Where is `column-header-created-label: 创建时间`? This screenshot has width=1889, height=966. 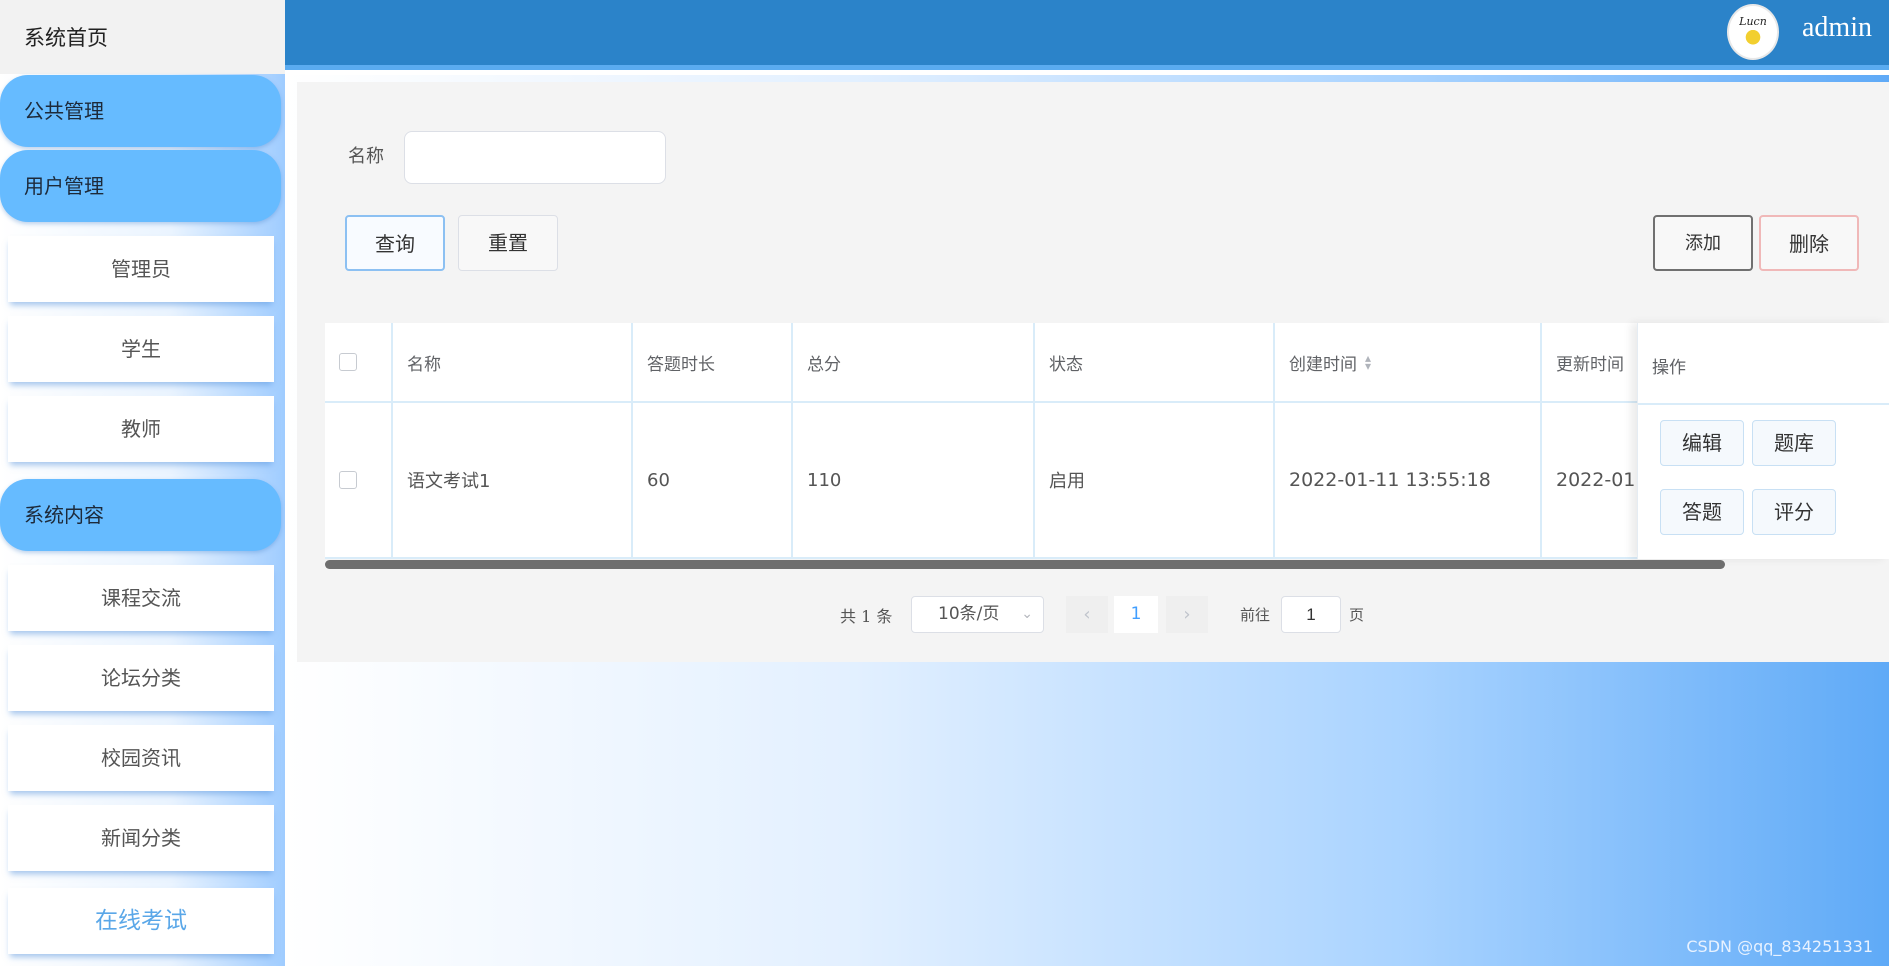
column-header-created-label: 创建时间 is located at coordinates (1323, 364).